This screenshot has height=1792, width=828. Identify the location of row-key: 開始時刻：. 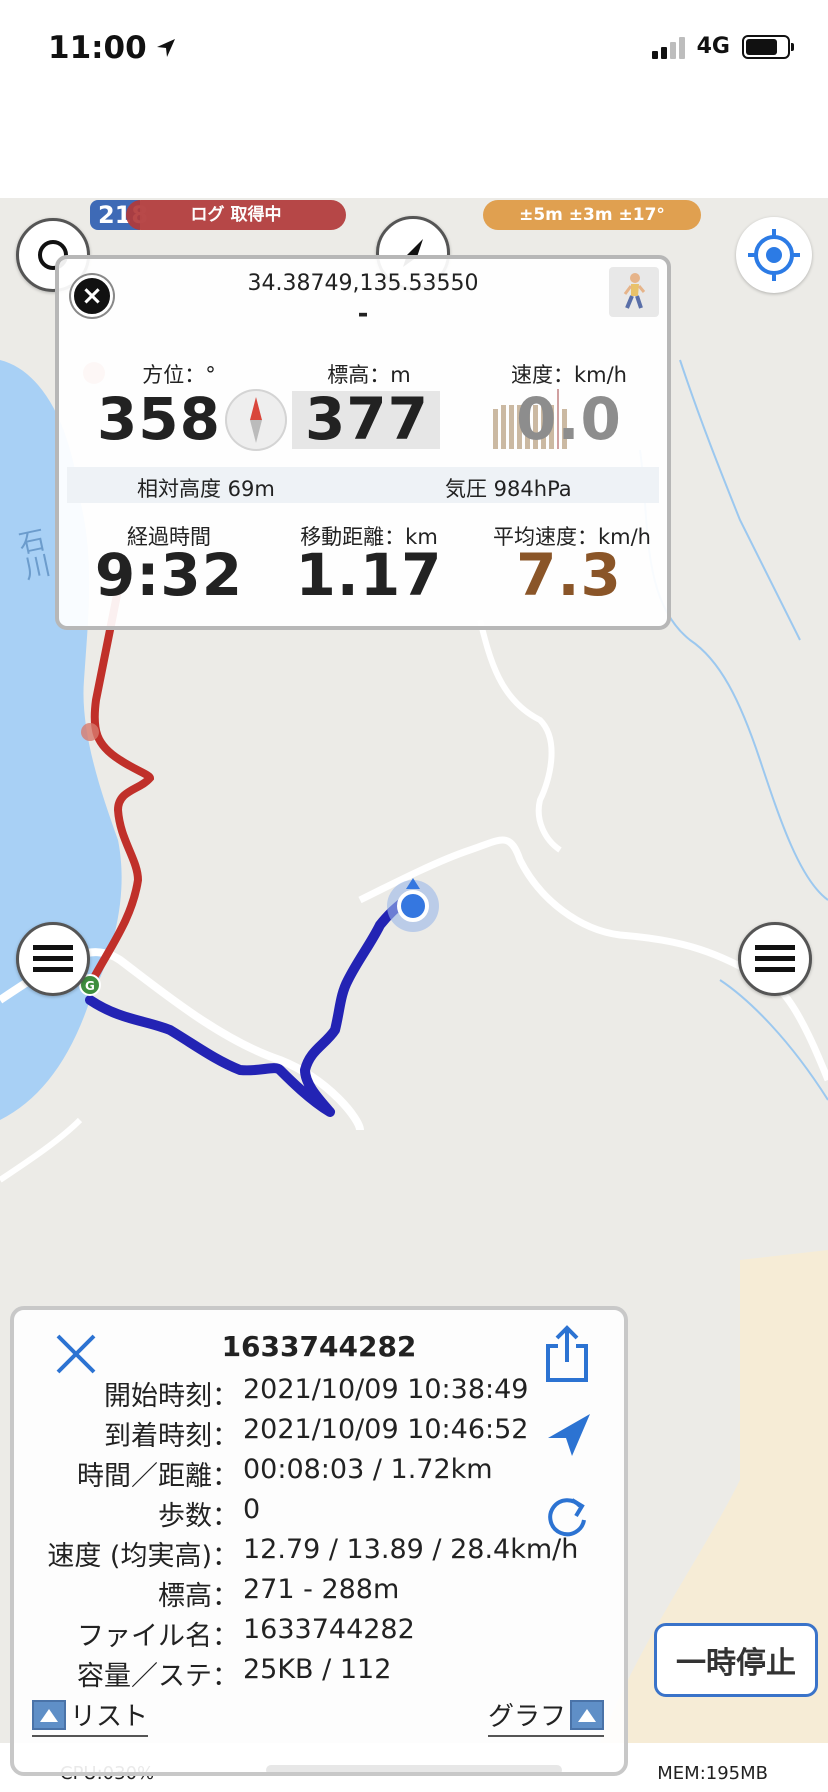
(171, 1396).